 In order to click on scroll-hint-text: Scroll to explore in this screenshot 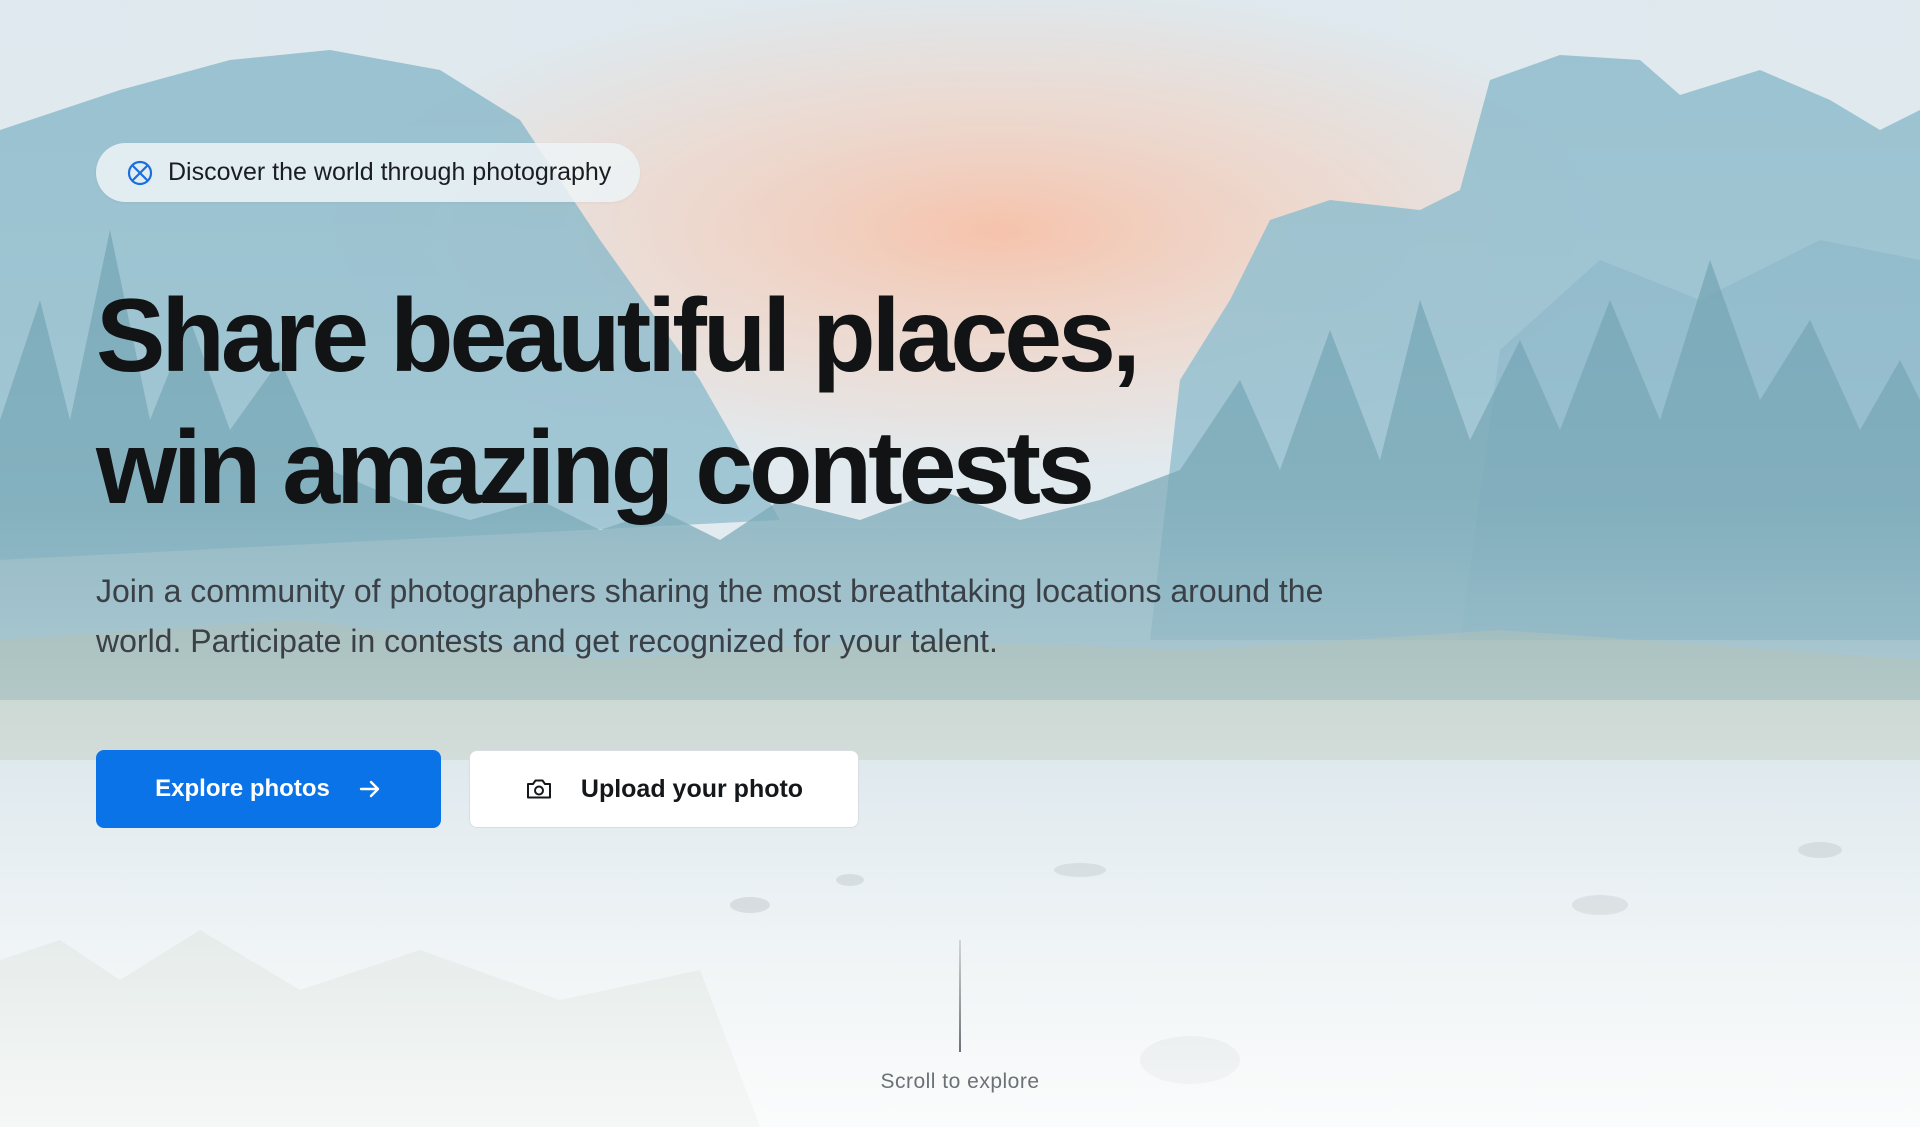, I will do `click(960, 1081)`.